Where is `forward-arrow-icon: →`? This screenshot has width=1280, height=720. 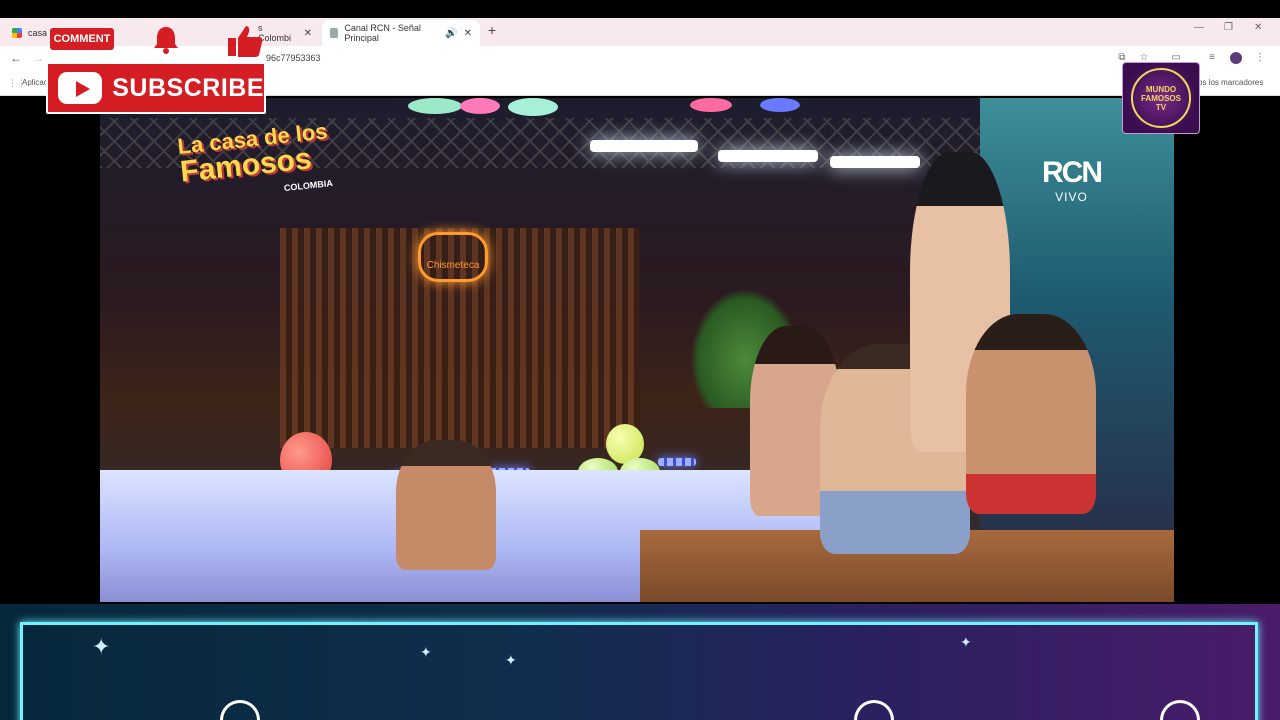
forward-arrow-icon: → is located at coordinates (38, 58).